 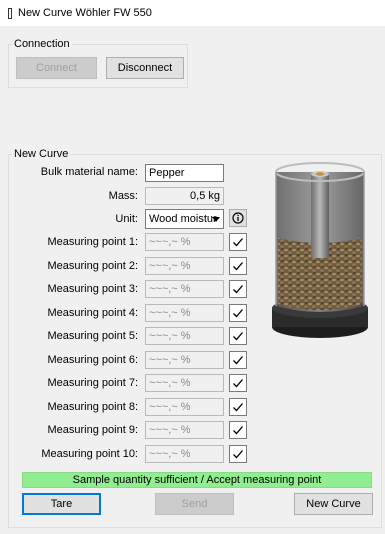 I want to click on disconnect-button: Disconnect, so click(x=145, y=68).